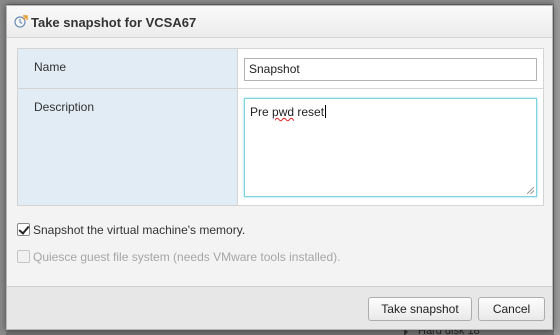 This screenshot has height=335, width=560. What do you see at coordinates (50, 67) in the screenshot?
I see `name-label: Name` at bounding box center [50, 67].